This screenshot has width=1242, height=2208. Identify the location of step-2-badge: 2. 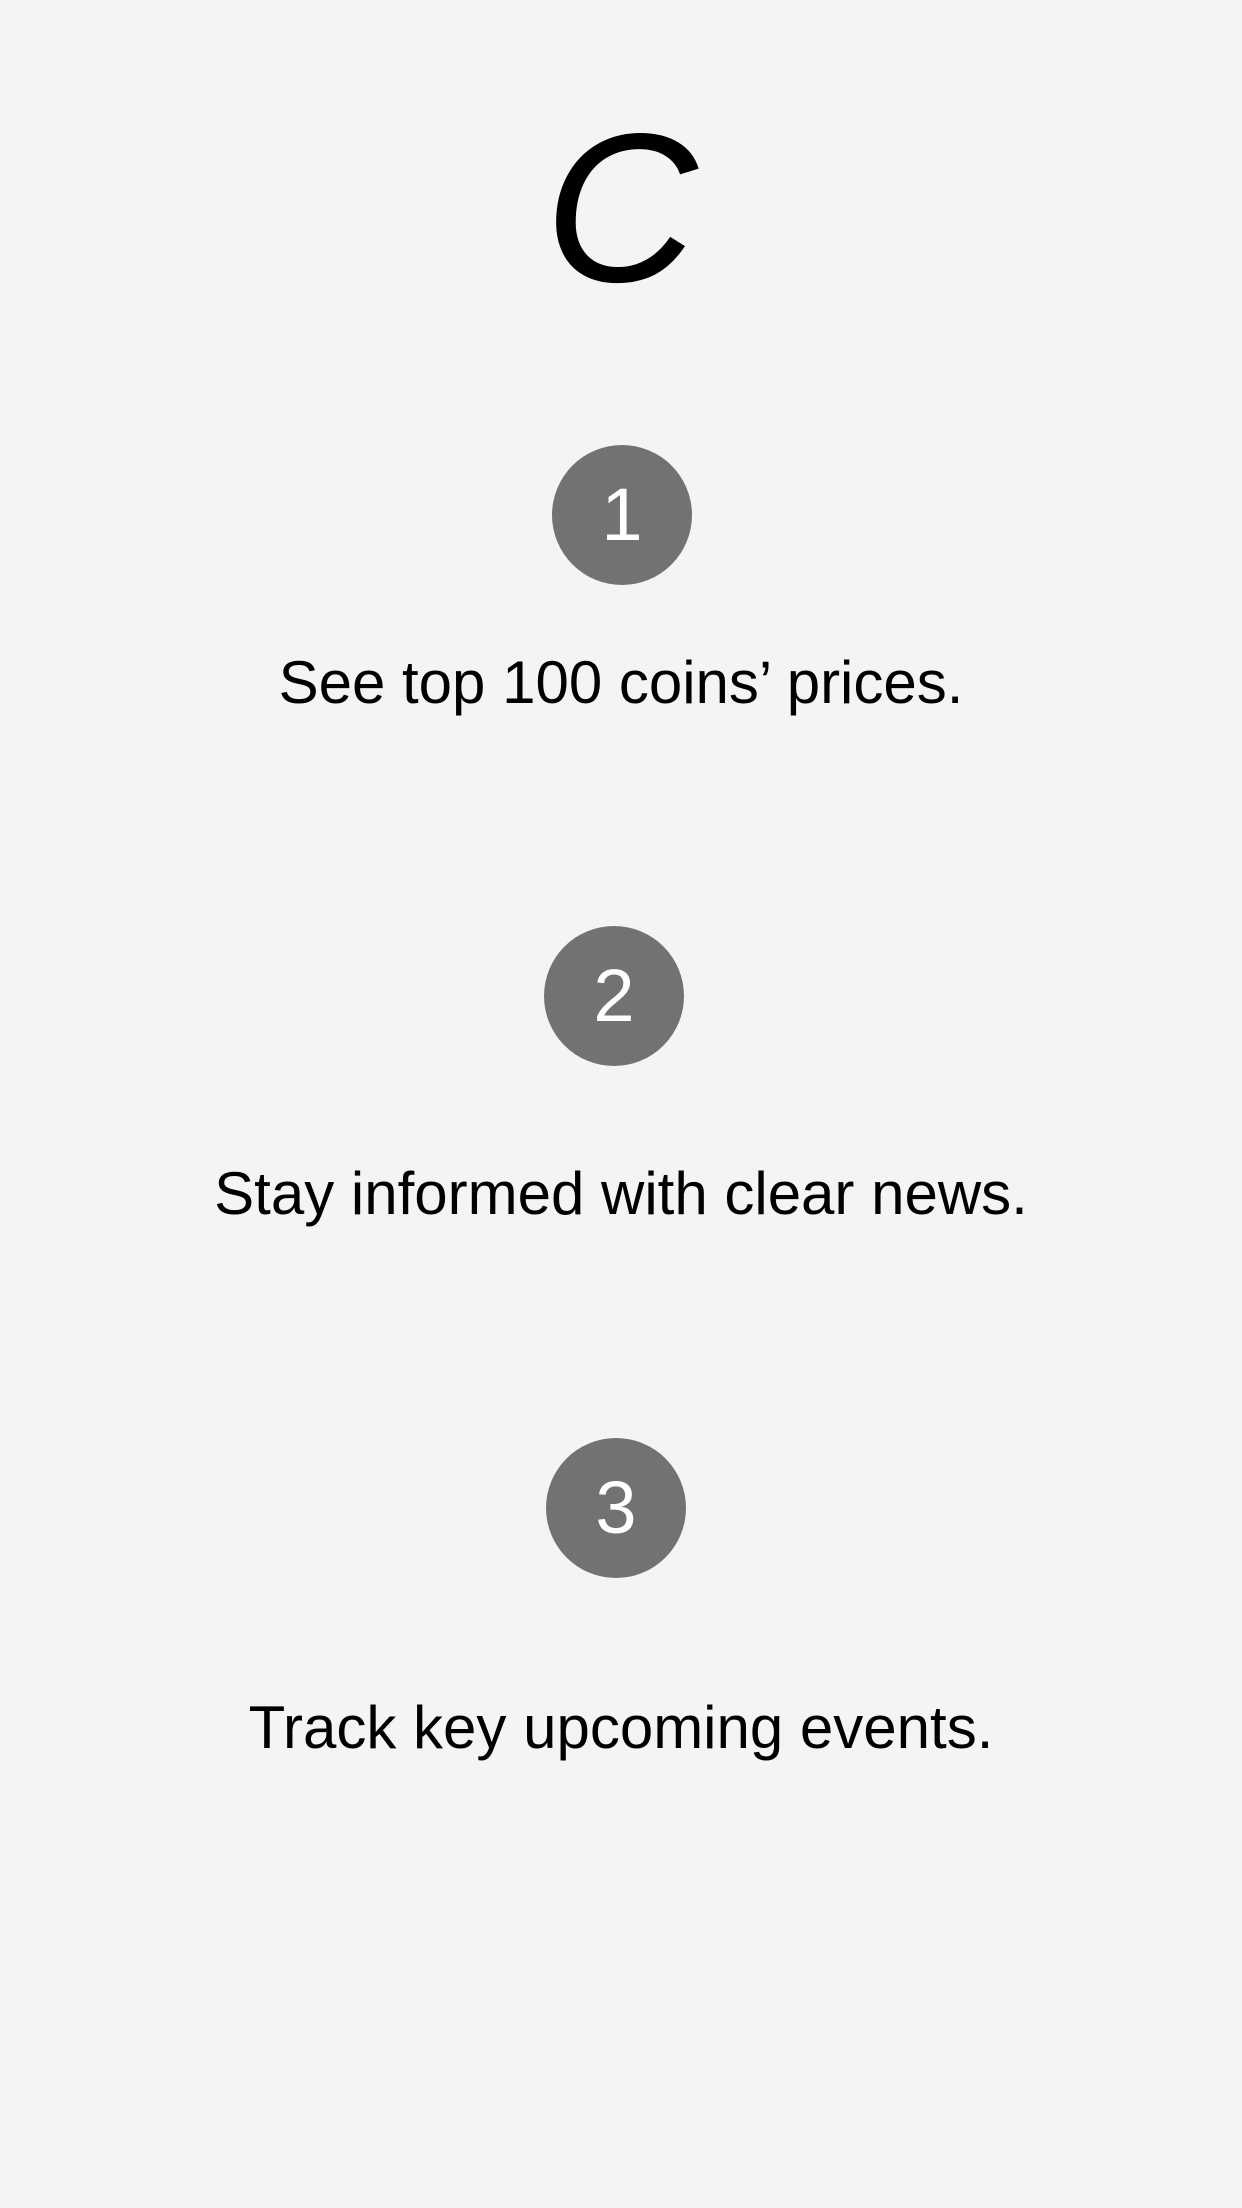
(614, 996).